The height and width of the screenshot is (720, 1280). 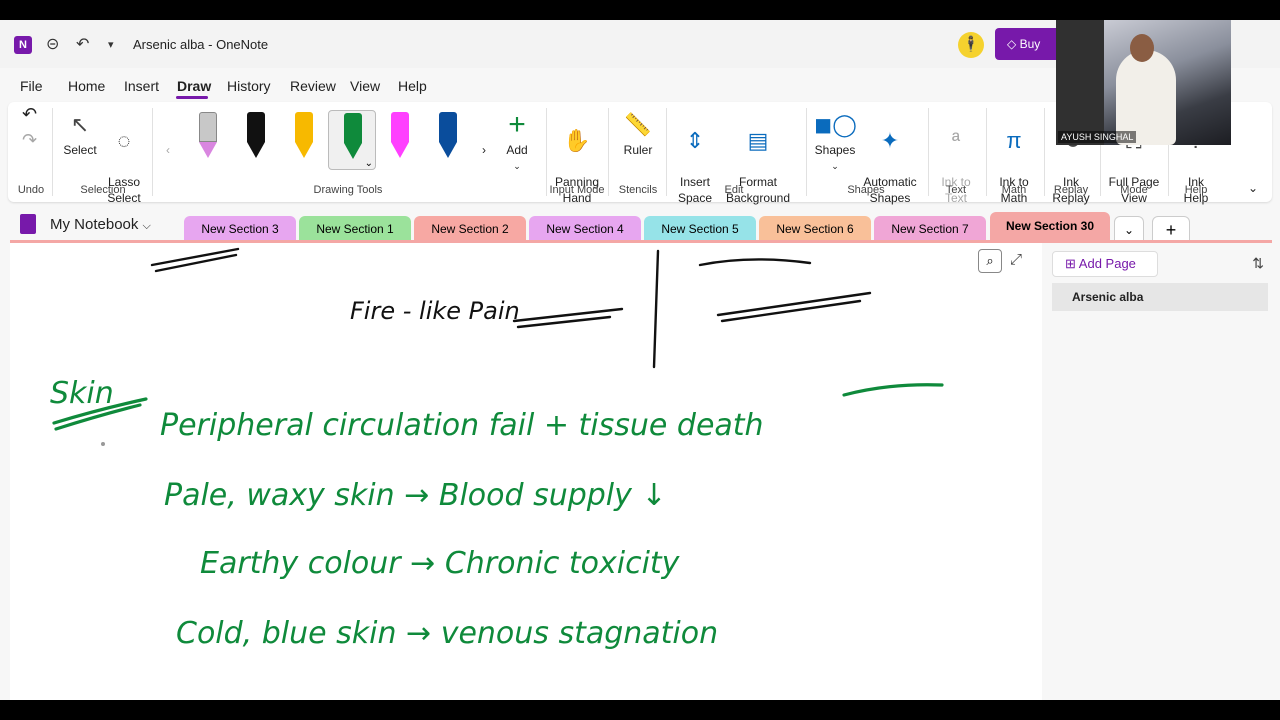 I want to click on section-tab-label: New Section 6, so click(x=815, y=229).